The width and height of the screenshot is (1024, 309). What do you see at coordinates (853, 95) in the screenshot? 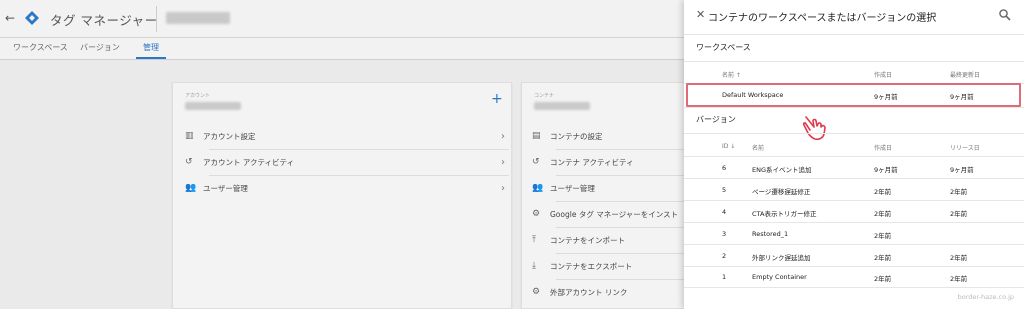
I see `highlight-box` at bounding box center [853, 95].